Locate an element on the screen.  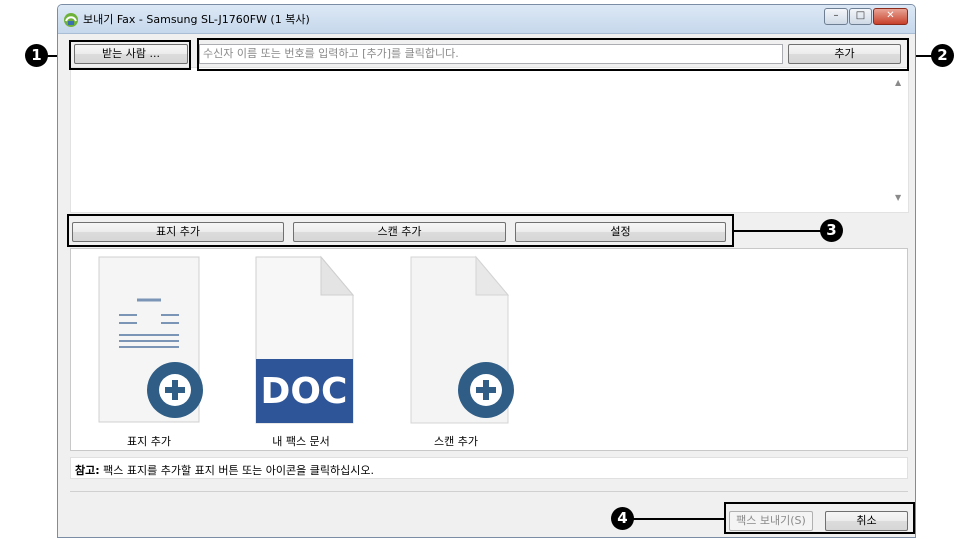
scan-page-label: 스캔 추가 is located at coordinates (456, 441).